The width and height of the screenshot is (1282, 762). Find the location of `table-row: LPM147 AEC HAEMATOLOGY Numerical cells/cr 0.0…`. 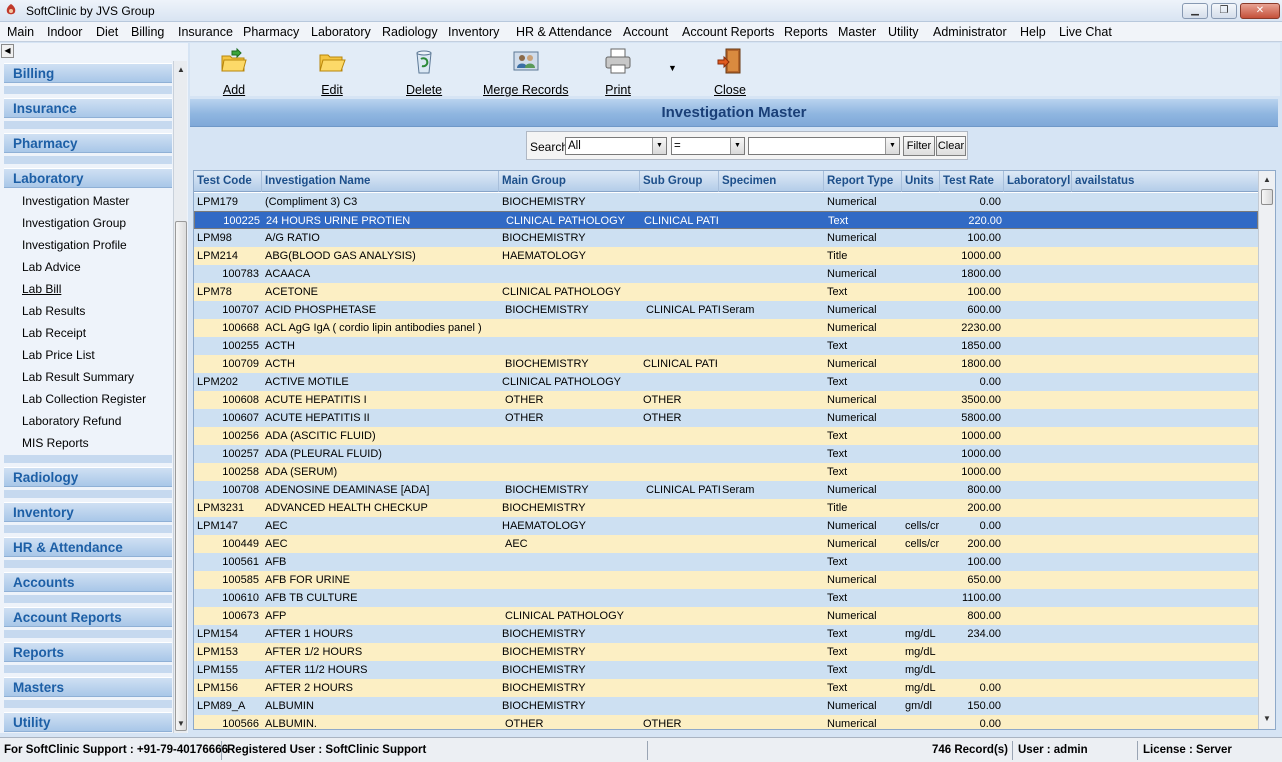

table-row: LPM147 AEC HAEMATOLOGY Numerical cells/cr 0.0… is located at coordinates (726, 526).